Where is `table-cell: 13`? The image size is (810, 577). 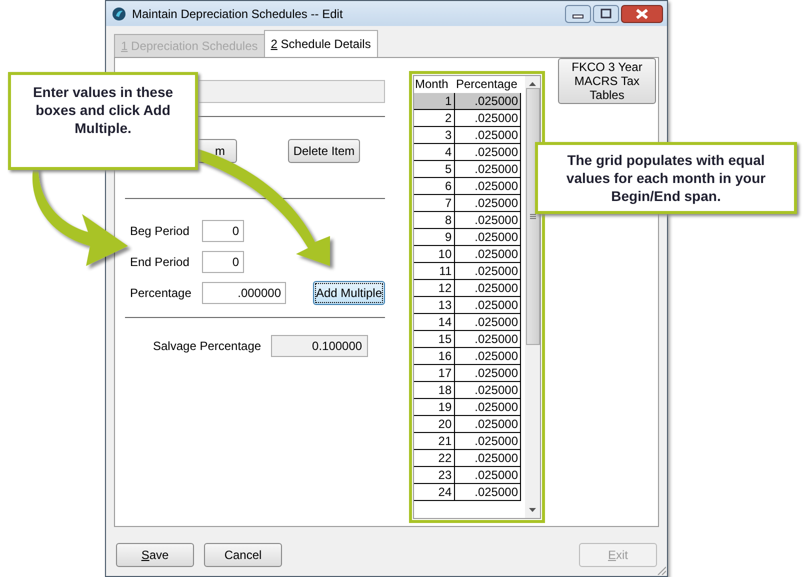
table-cell: 13 is located at coordinates (434, 305).